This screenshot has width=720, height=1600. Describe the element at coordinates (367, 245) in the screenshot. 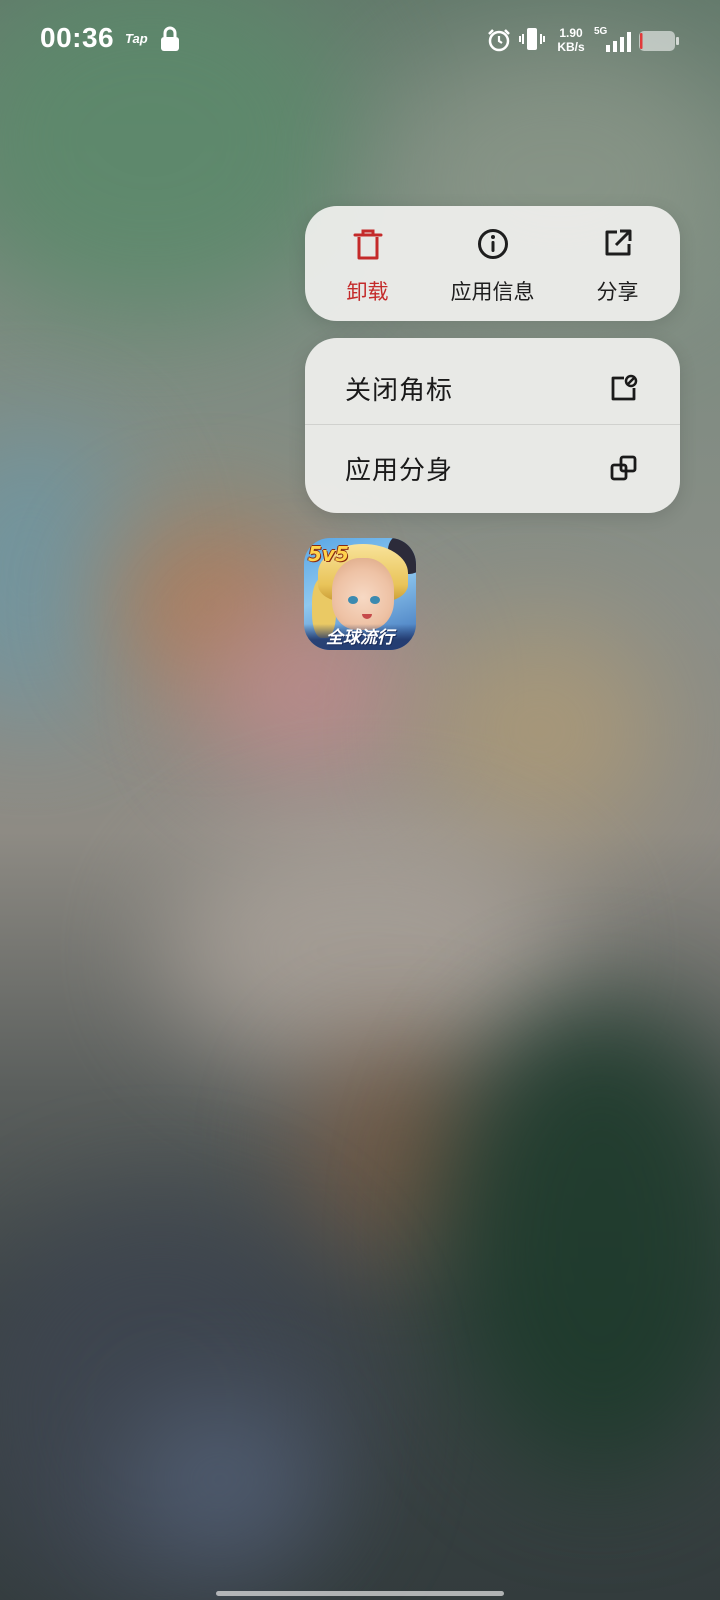

I see `trash-icon` at that location.